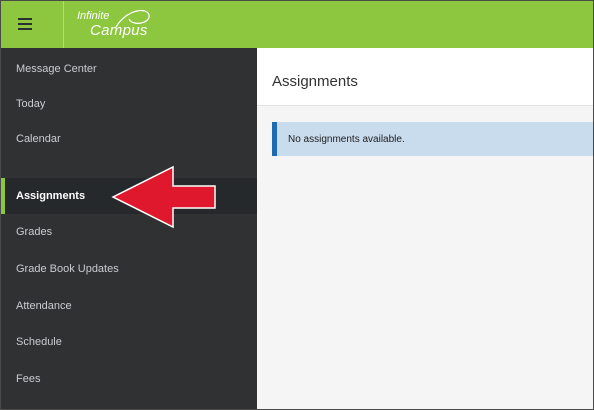 This screenshot has width=594, height=410. Describe the element at coordinates (34, 232) in the screenshot. I see `sidebar-item-label: Grades` at that location.